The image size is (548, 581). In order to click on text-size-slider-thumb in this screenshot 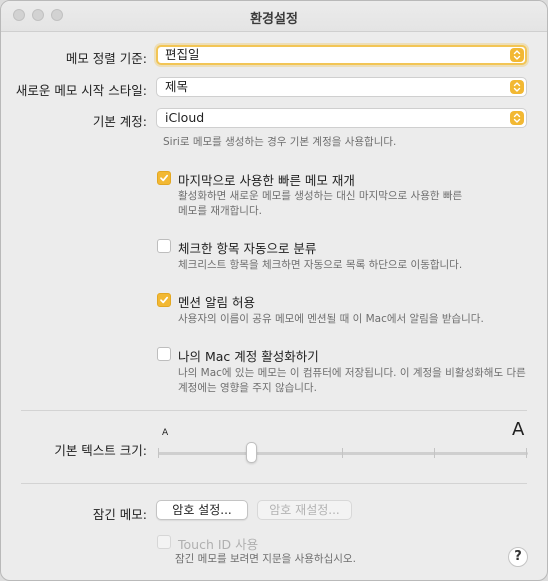, I will do `click(251, 452)`.